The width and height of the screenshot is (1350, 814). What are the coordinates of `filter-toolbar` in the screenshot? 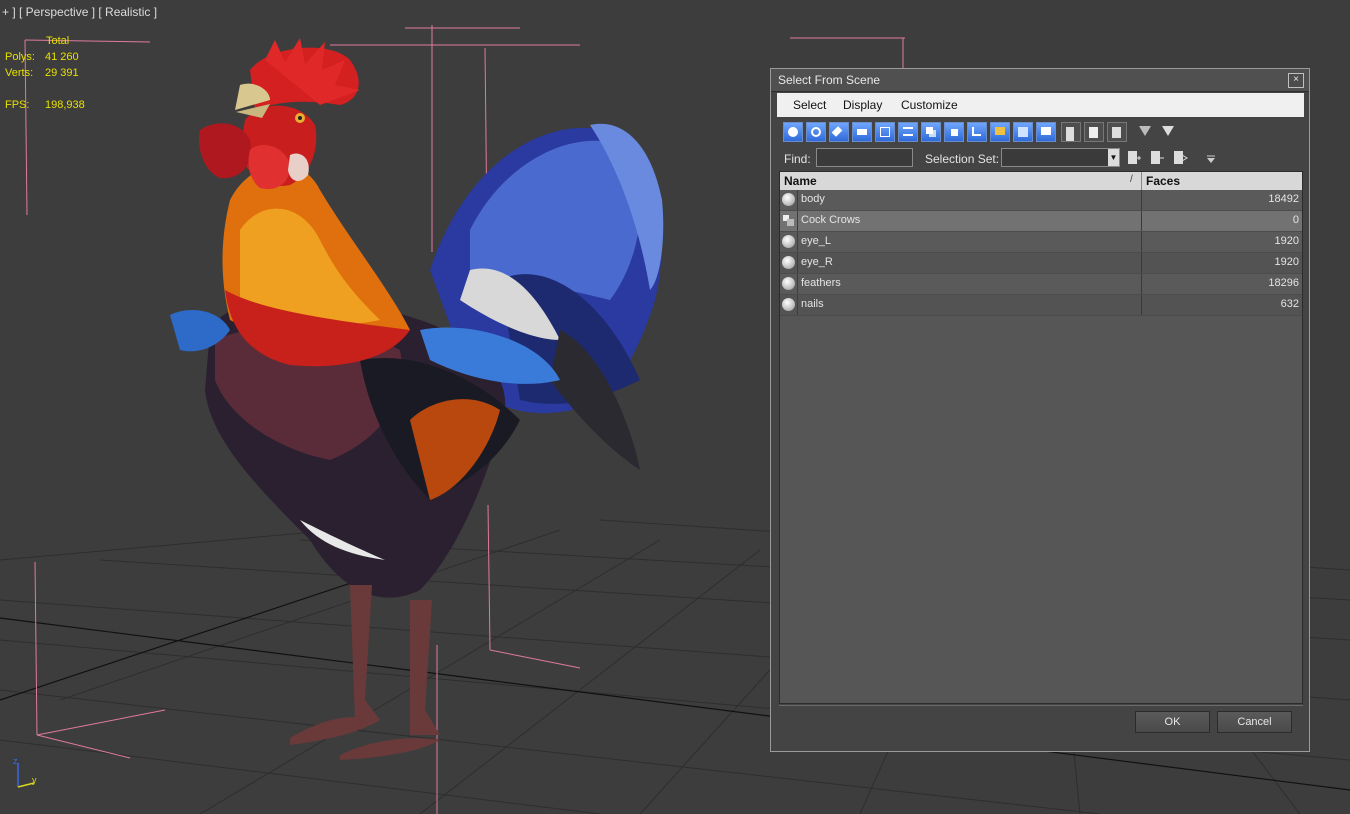 It's located at (1041, 133).